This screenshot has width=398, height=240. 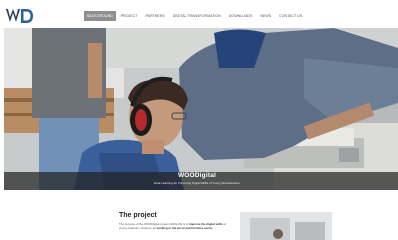 What do you see at coordinates (155, 16) in the screenshot?
I see `nav-item-partners: Partners` at bounding box center [155, 16].